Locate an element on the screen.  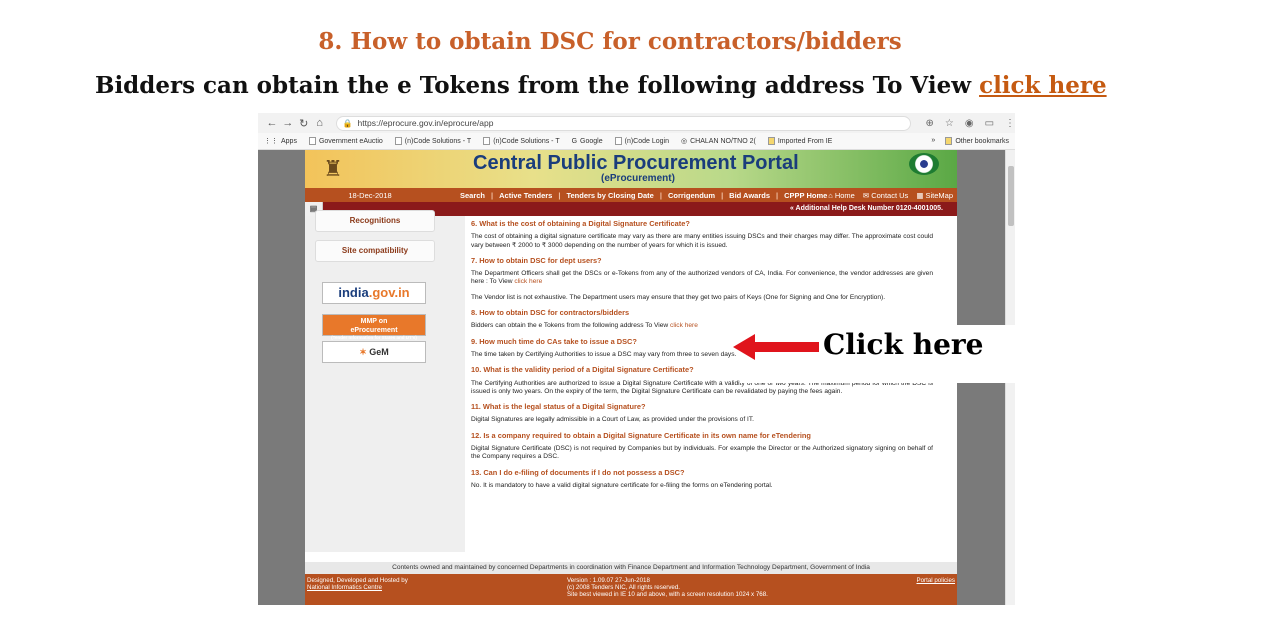
bookmark-item: Imported From IE is located at coordinates (799, 141).